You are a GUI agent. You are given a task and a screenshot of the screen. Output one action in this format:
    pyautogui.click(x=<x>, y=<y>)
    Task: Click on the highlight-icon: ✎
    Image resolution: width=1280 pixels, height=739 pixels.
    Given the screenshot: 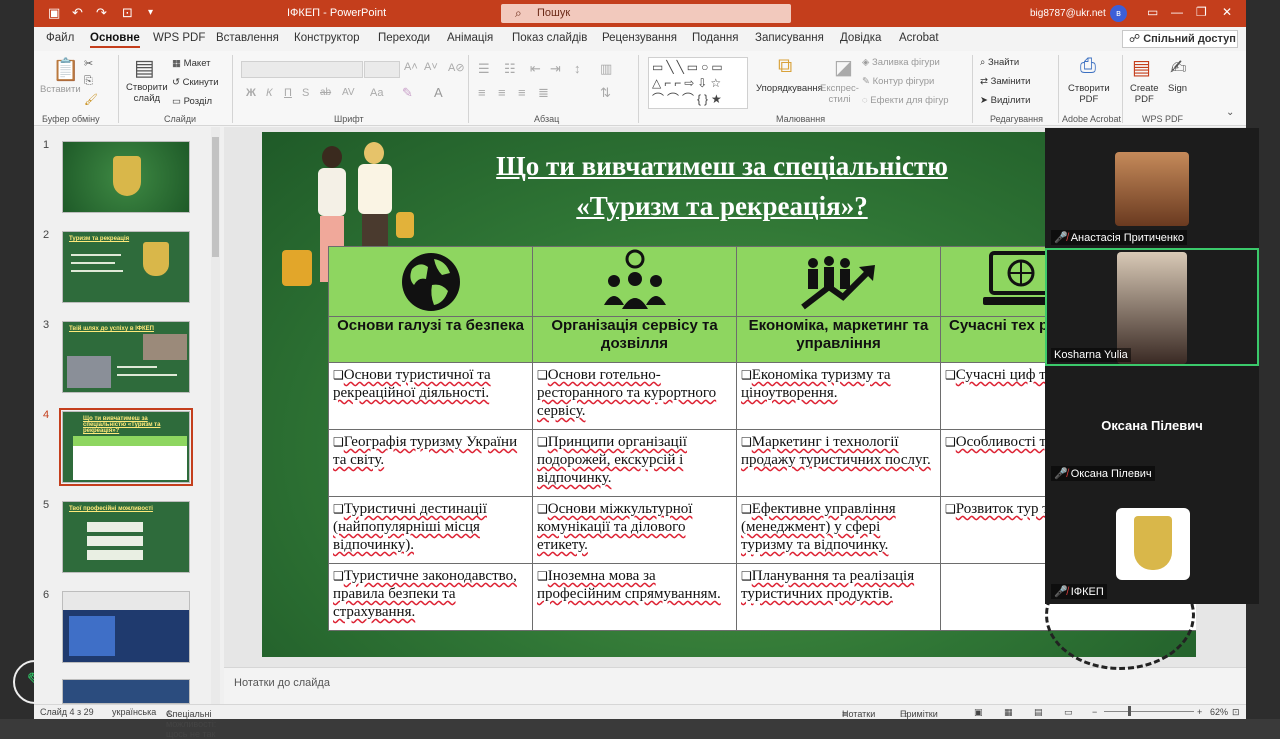 What is the action you would take?
    pyautogui.click(x=407, y=93)
    